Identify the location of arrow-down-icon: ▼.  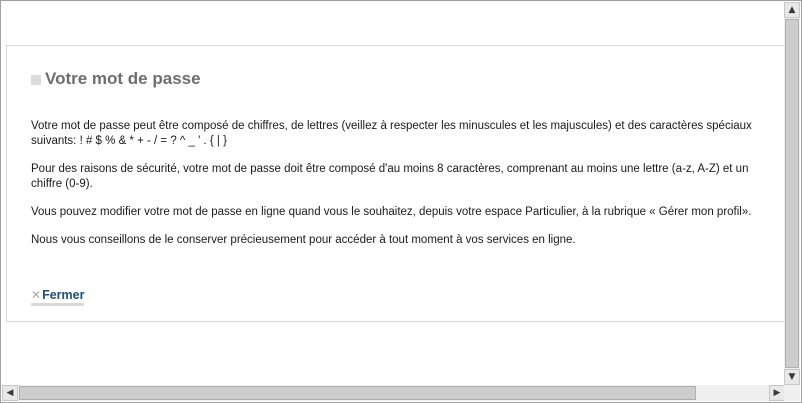
(792, 377).